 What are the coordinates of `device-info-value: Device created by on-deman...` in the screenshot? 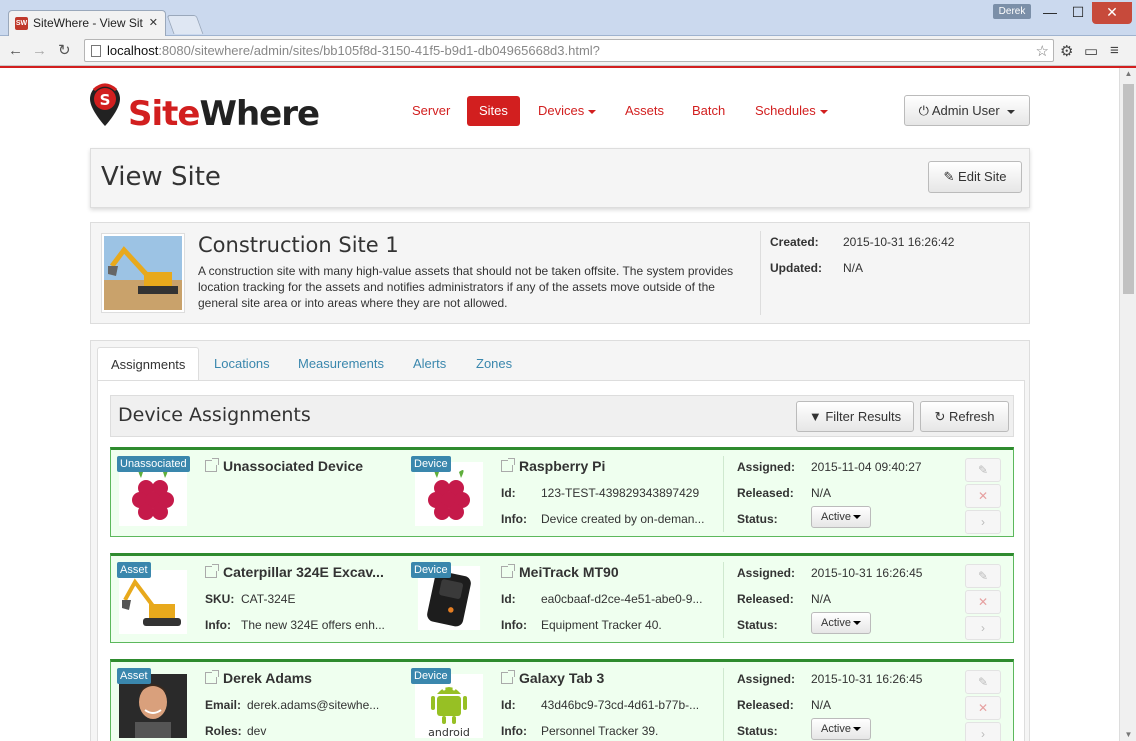 It's located at (623, 519).